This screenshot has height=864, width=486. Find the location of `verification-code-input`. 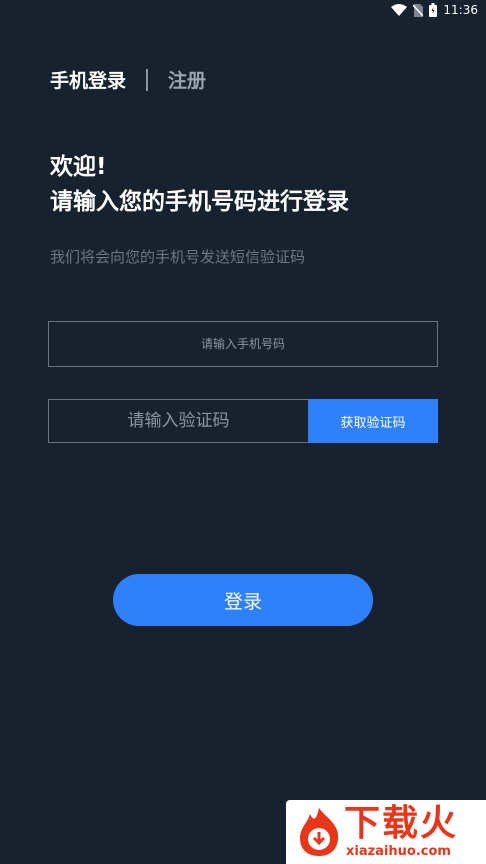

verification-code-input is located at coordinates (178, 421).